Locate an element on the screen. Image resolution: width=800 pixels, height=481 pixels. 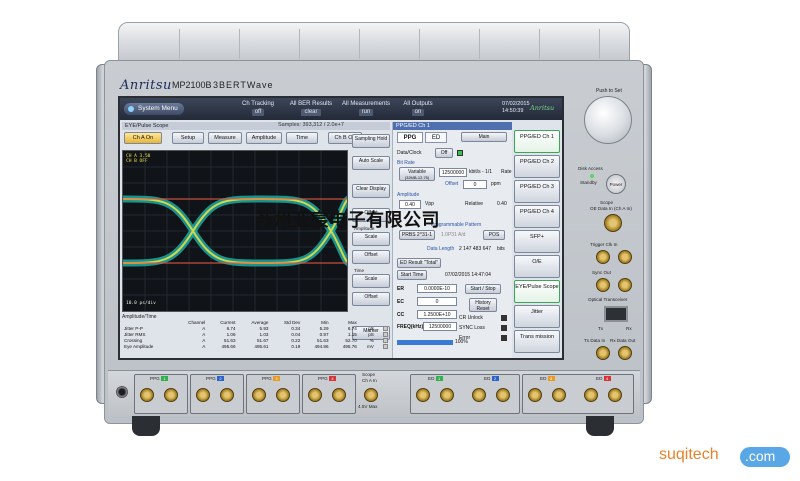
nav-transmission: Trans mission is located at coordinates (537, 341).